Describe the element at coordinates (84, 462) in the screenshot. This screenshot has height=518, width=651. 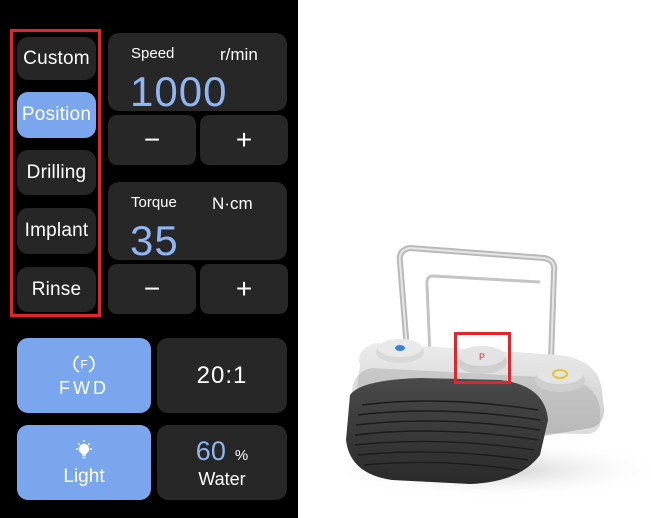
I see `light-button: Light` at that location.